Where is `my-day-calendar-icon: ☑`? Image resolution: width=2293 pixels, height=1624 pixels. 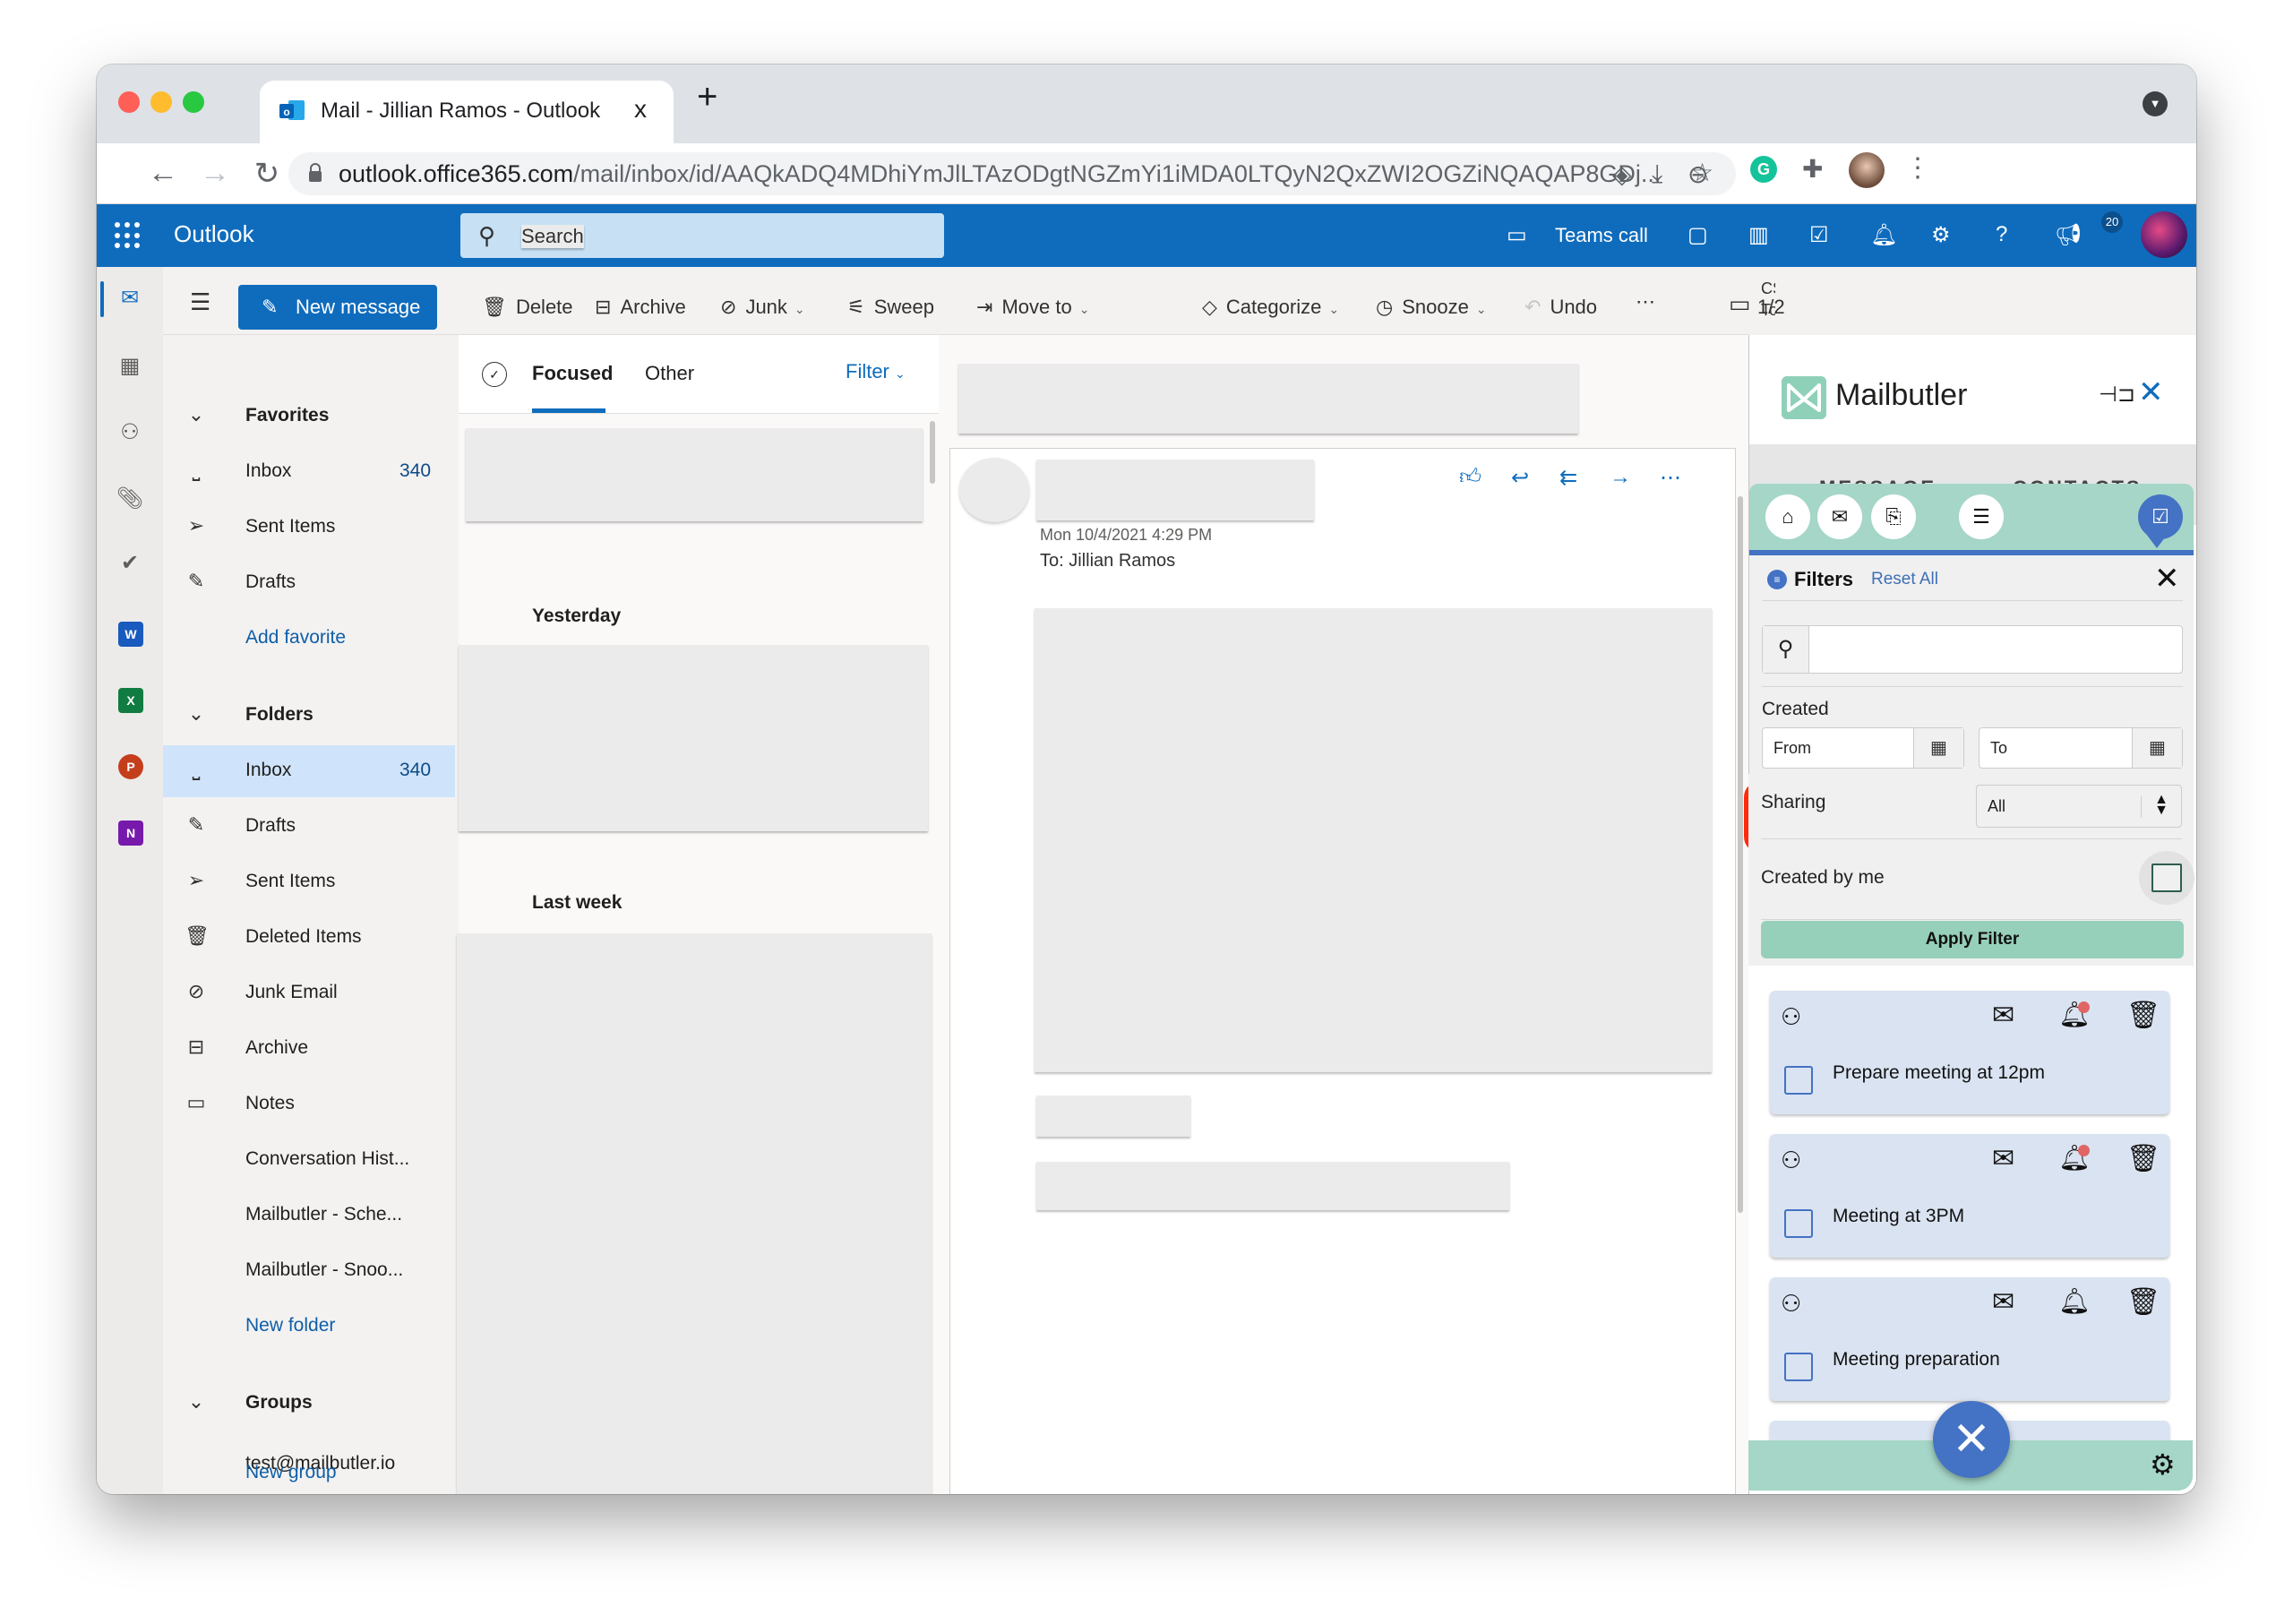 my-day-calendar-icon: ☑ is located at coordinates (1819, 235).